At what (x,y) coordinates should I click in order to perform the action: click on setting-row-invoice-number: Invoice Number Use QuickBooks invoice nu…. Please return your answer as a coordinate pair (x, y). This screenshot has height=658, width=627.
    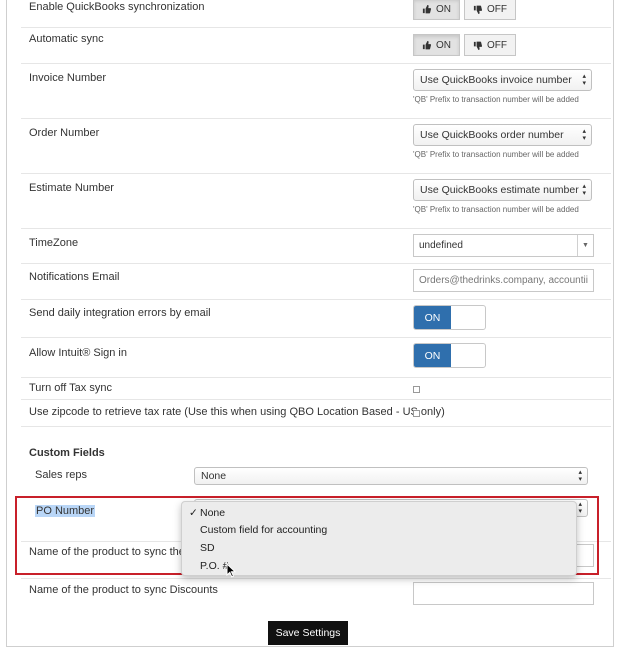
    Looking at the image, I should click on (316, 91).